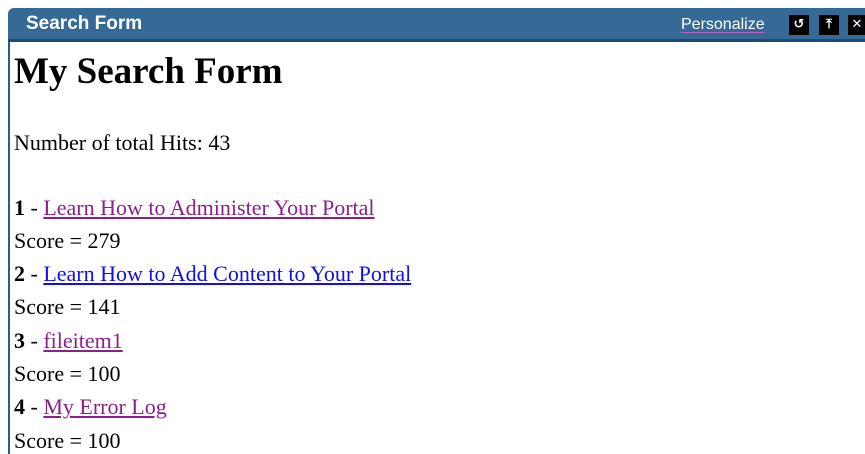 The image size is (865, 454). What do you see at coordinates (19, 406) in the screenshot?
I see `result-number: 4` at bounding box center [19, 406].